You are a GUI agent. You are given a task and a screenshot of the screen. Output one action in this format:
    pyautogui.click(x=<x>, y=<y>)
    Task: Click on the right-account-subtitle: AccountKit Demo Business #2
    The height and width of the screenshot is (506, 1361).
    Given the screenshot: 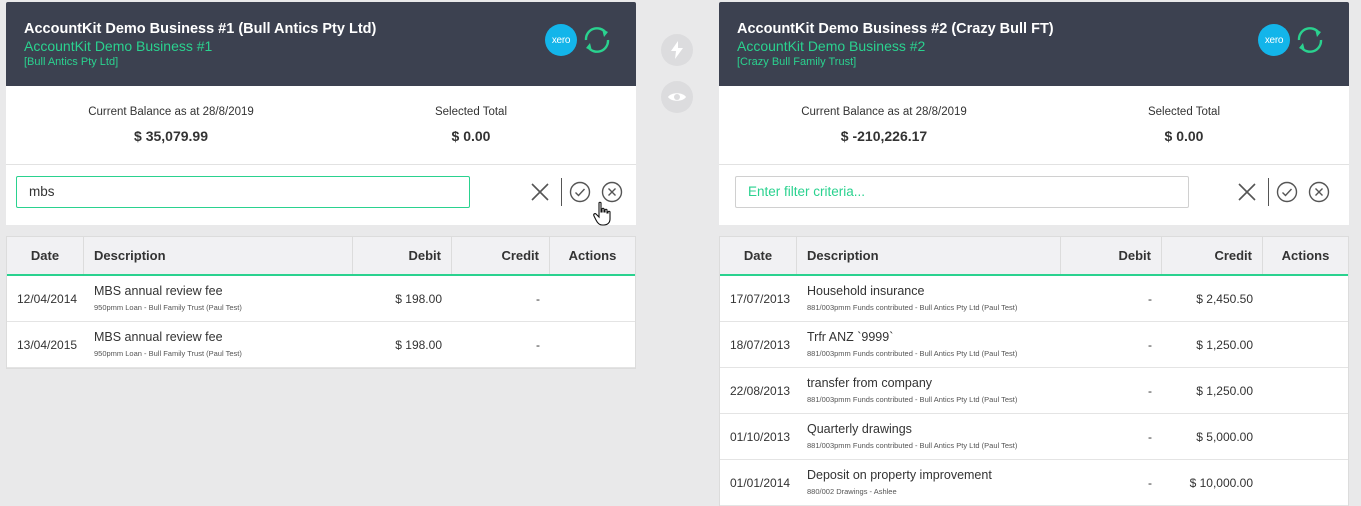 What is the action you would take?
    pyautogui.click(x=831, y=46)
    